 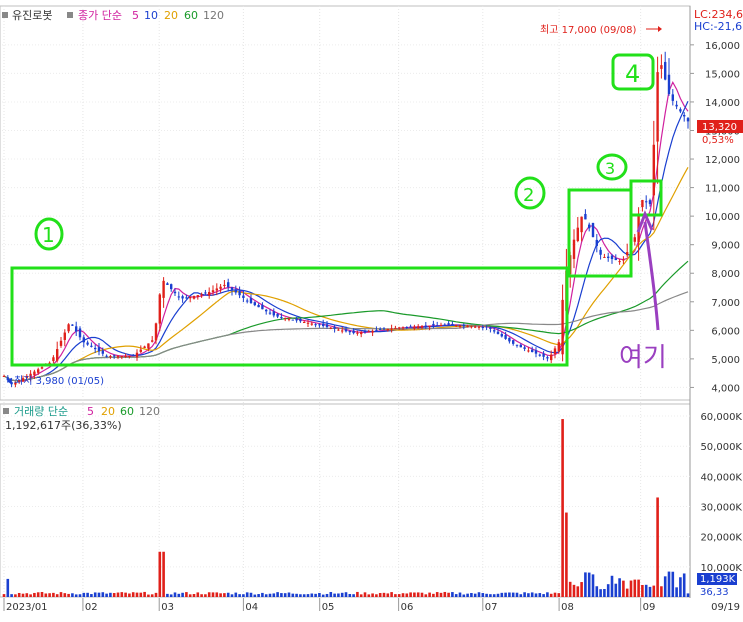 What do you see at coordinates (100, 15) in the screenshot?
I see `ma-legend-label: 종가 단순` at bounding box center [100, 15].